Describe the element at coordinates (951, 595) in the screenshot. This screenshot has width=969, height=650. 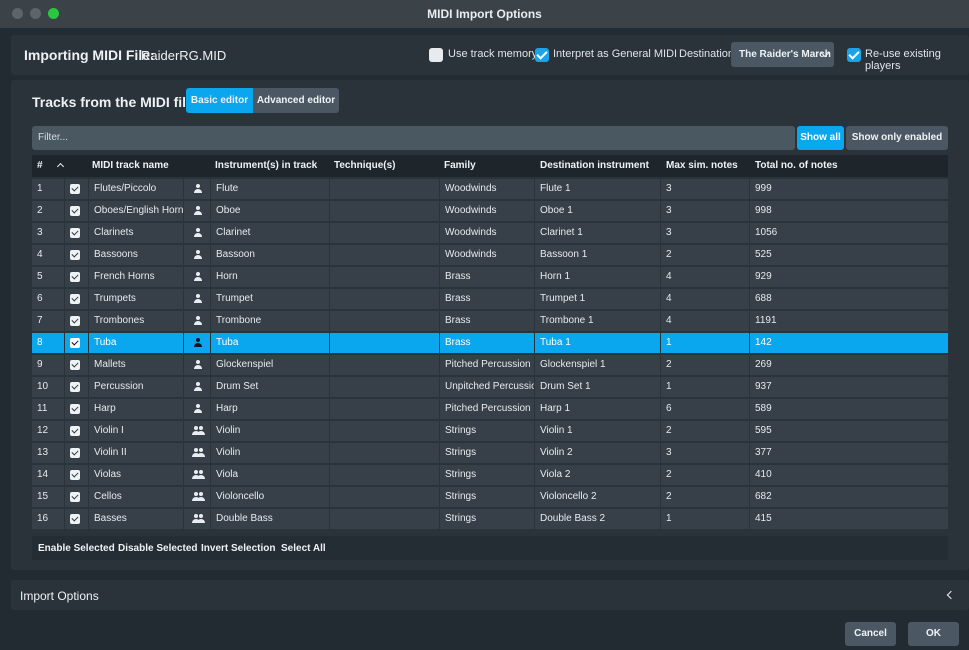
I see `chevron-left-icon` at that location.